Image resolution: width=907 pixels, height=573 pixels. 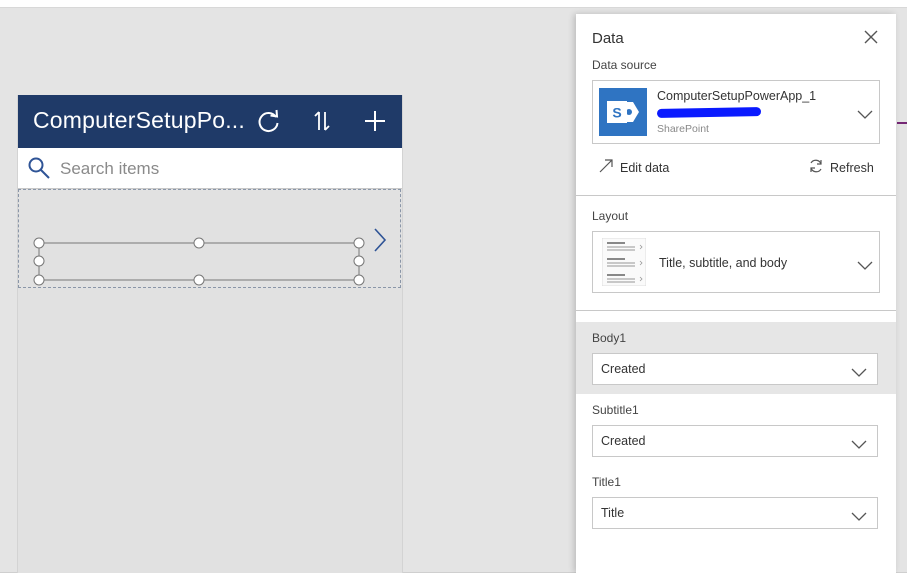 What do you see at coordinates (322, 121) in the screenshot?
I see `sort-icon` at bounding box center [322, 121].